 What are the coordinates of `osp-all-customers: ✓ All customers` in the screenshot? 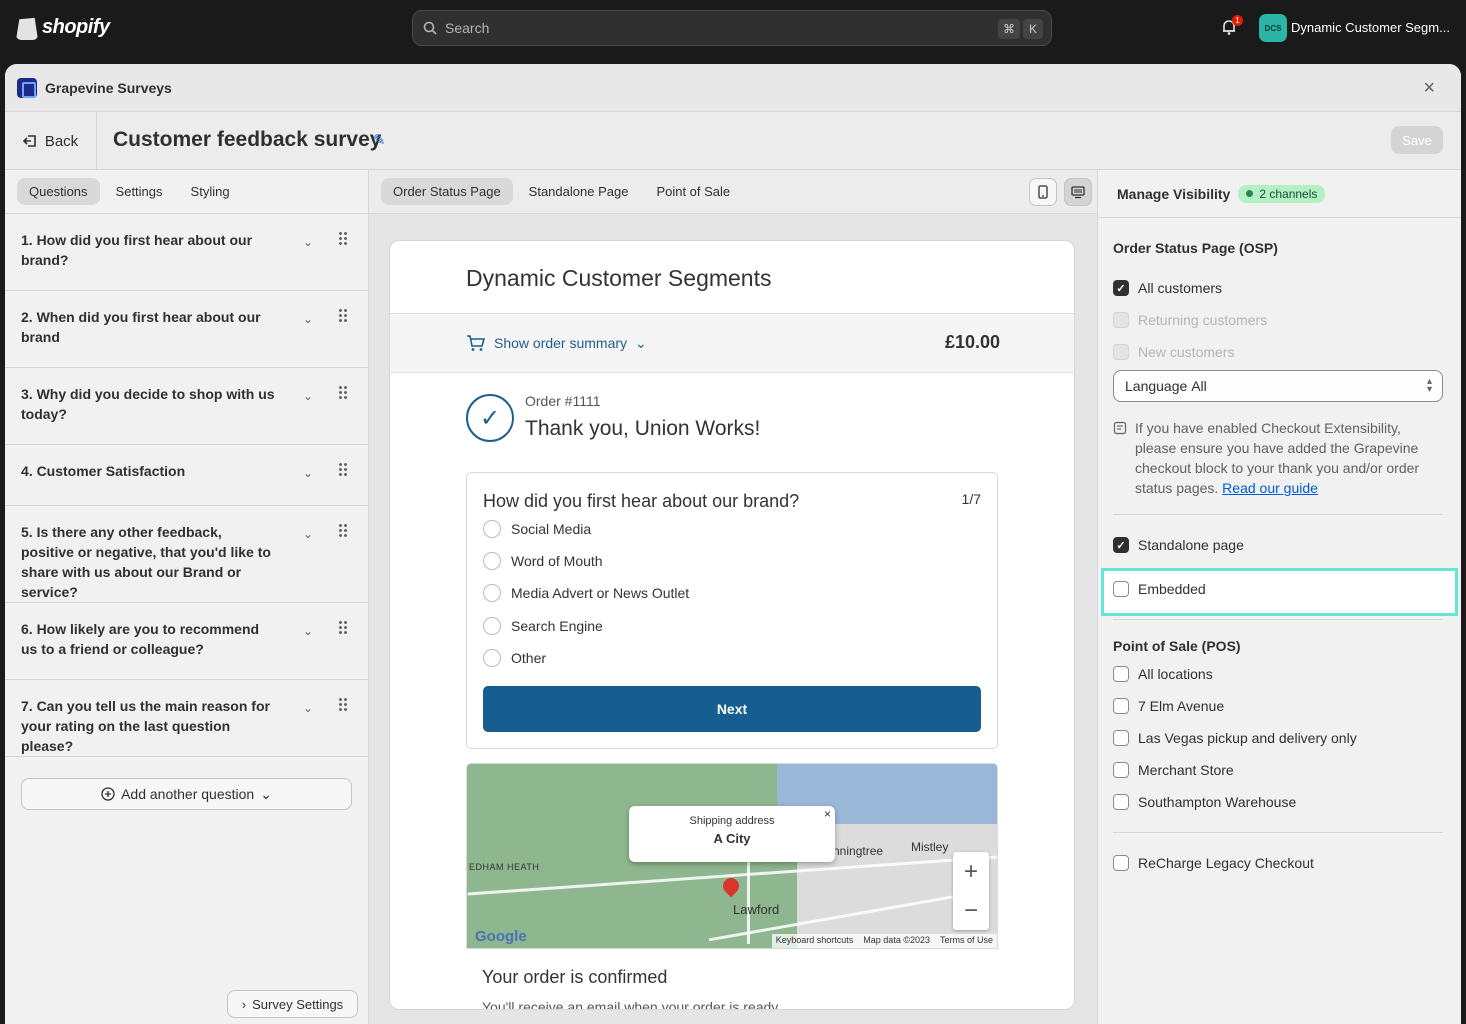 It's located at (1167, 288).